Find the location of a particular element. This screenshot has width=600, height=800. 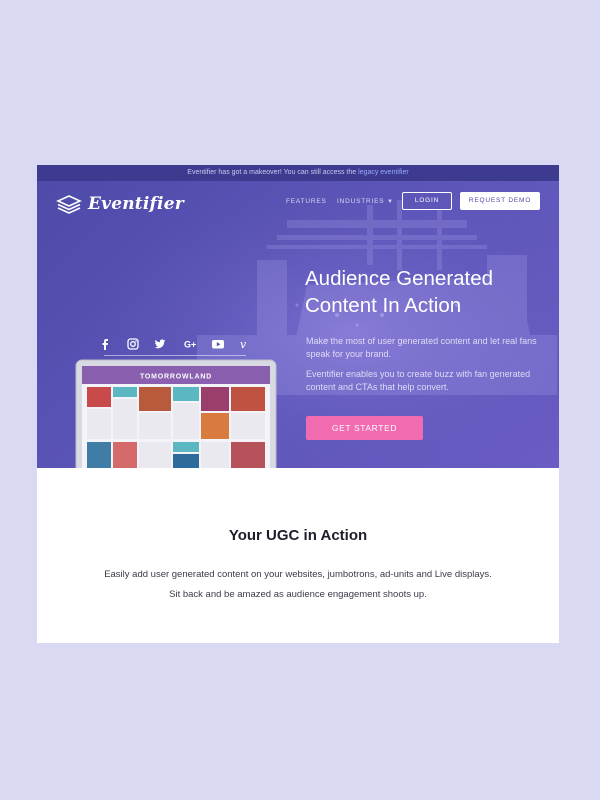

google-plus-icon: G+ is located at coordinates (190, 345).